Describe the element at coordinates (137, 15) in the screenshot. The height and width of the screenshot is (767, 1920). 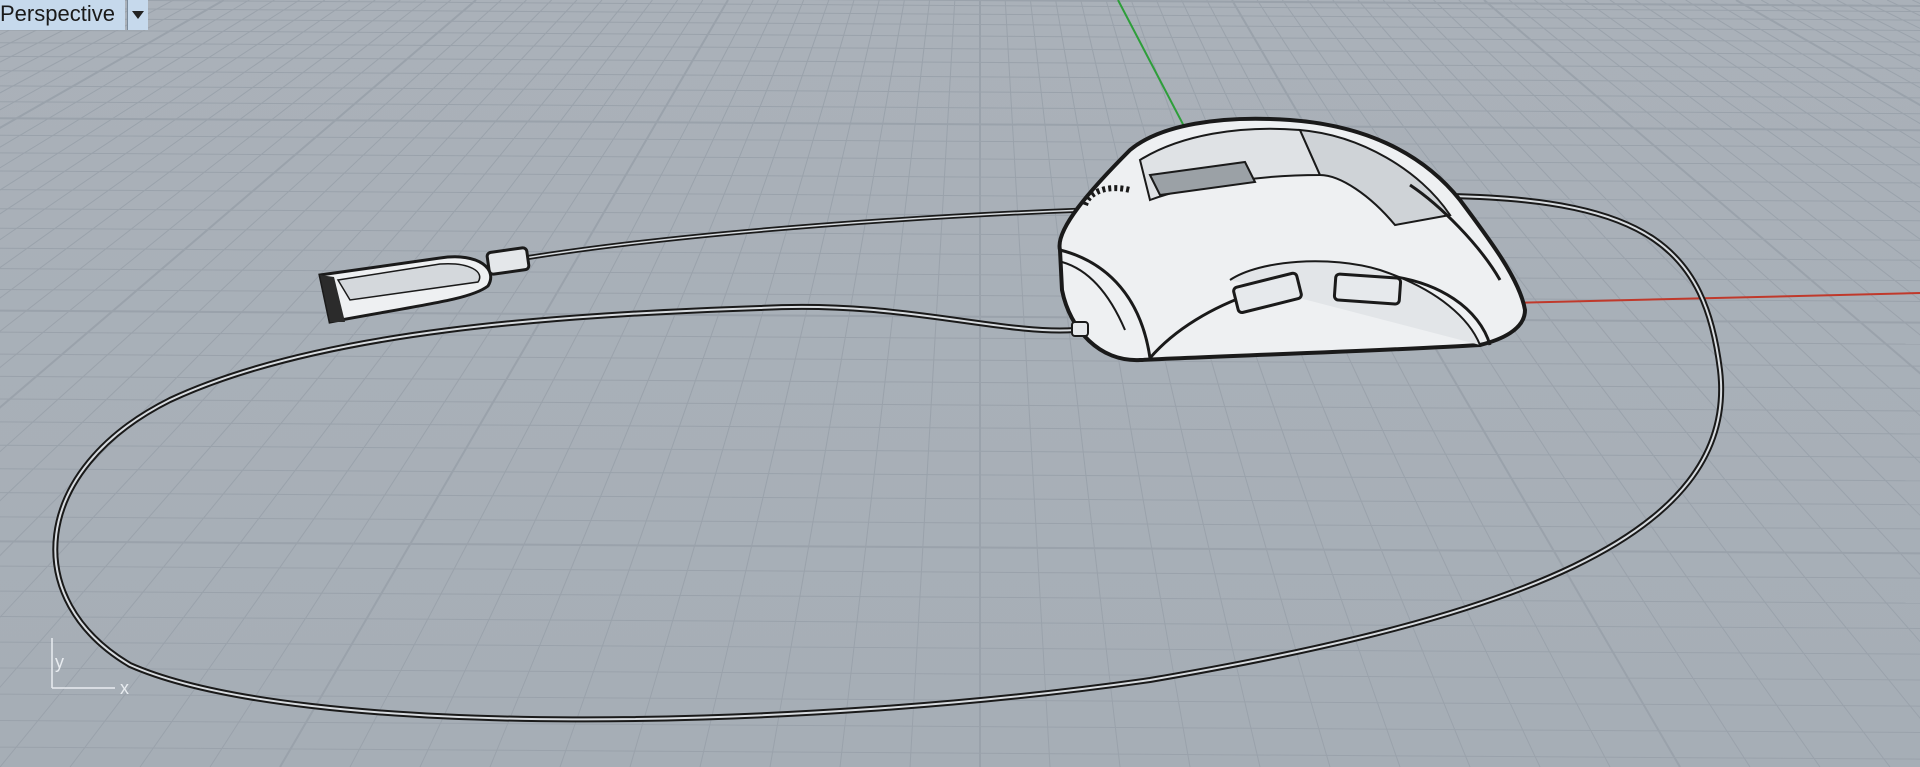
I see `chevron-down-icon` at that location.